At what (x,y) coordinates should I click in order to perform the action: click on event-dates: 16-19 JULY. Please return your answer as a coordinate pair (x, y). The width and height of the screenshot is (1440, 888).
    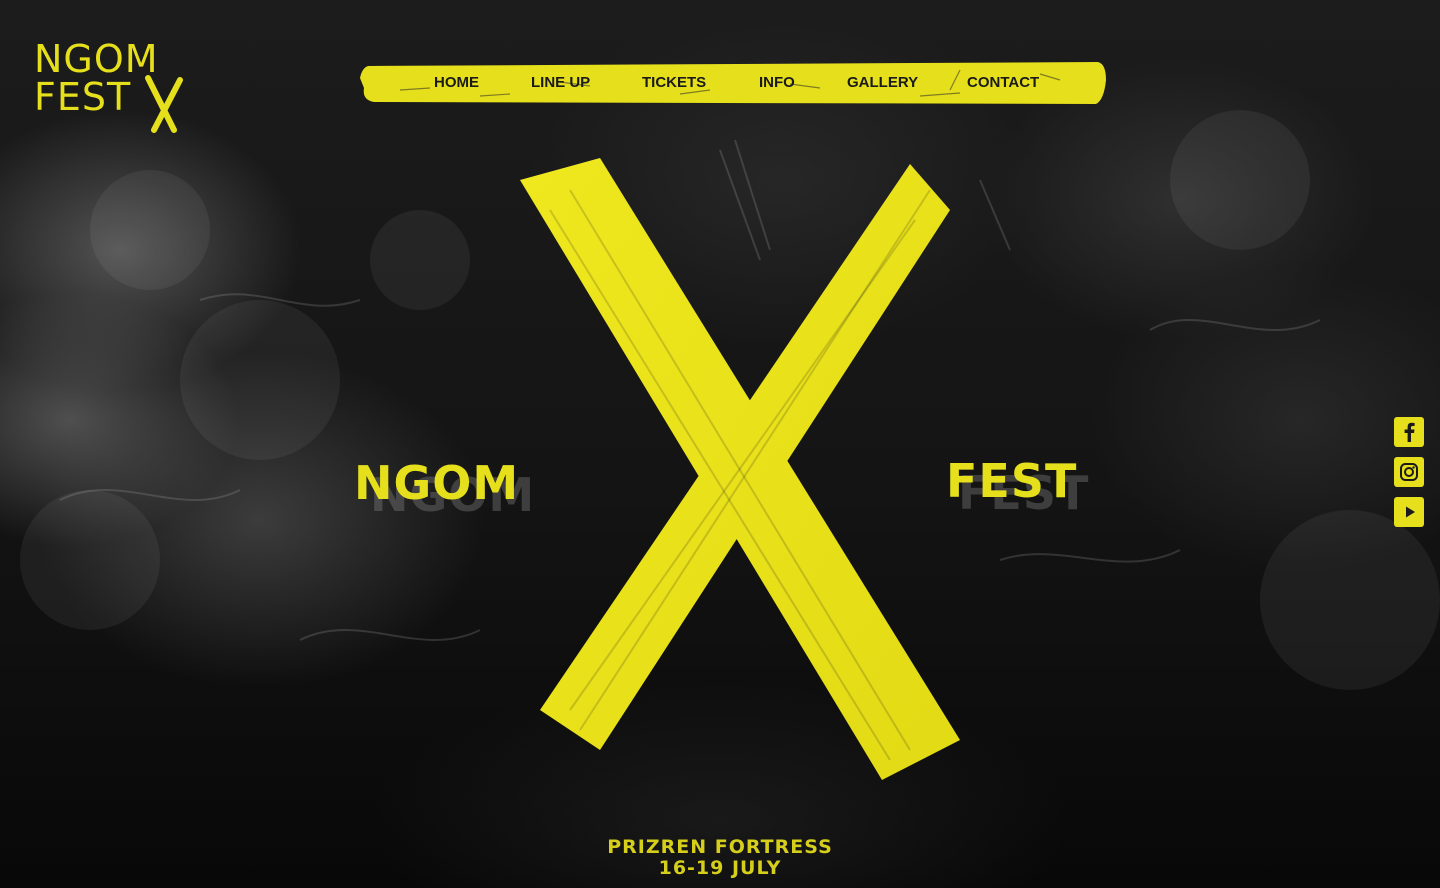
    Looking at the image, I should click on (720, 868).